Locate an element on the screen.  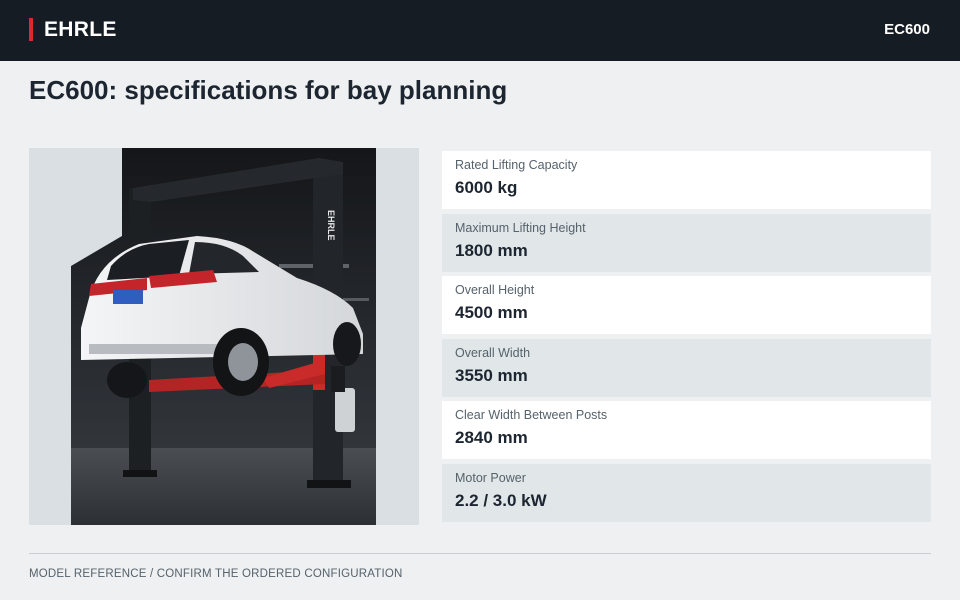
spec-row-overall-width: Overall Width 3550 mm is located at coordinates (686, 367).